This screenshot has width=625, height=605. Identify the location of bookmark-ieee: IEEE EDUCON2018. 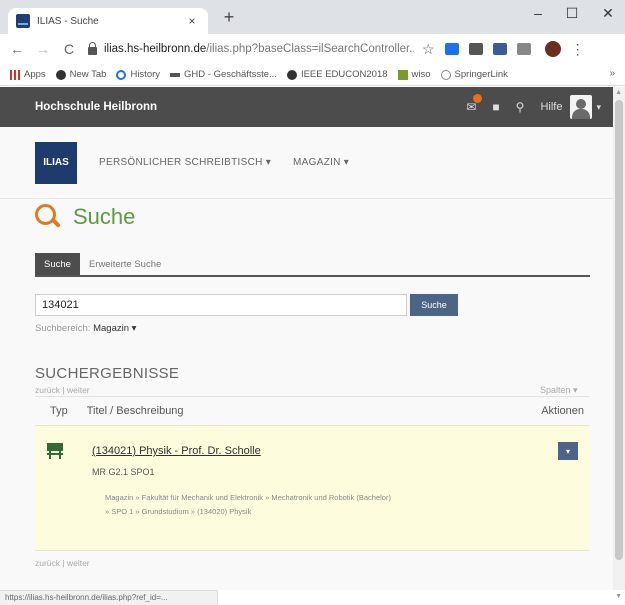
(337, 74).